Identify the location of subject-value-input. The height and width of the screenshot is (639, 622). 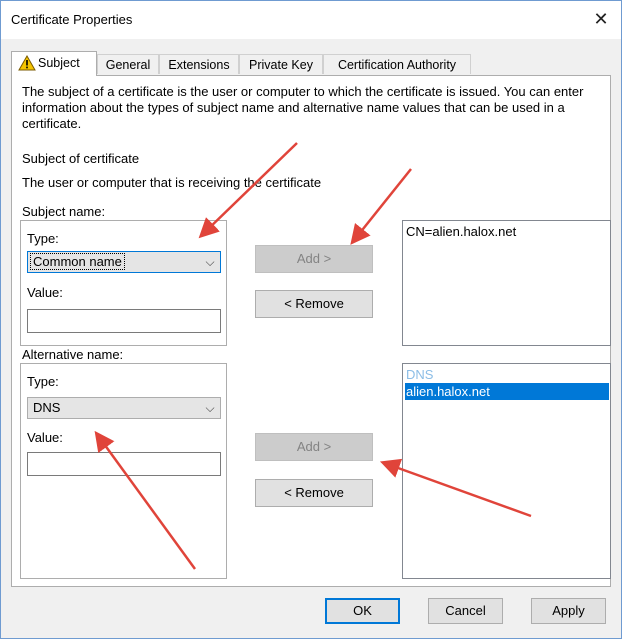
(124, 321).